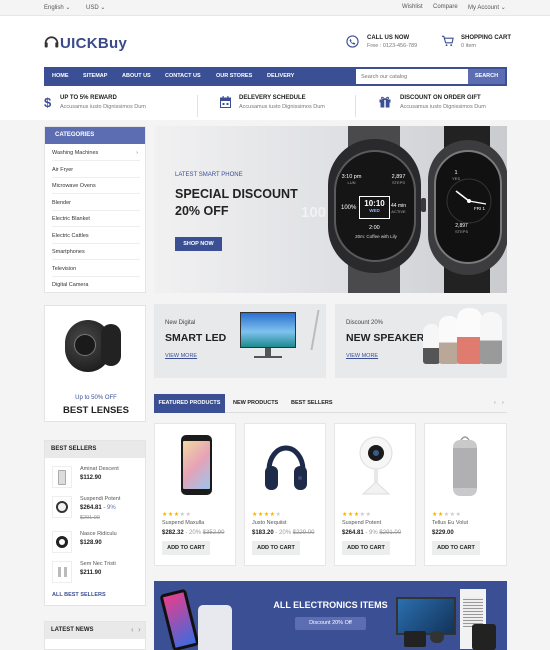 The width and height of the screenshot is (550, 650). I want to click on call-title: CALL US NOW, so click(388, 38).